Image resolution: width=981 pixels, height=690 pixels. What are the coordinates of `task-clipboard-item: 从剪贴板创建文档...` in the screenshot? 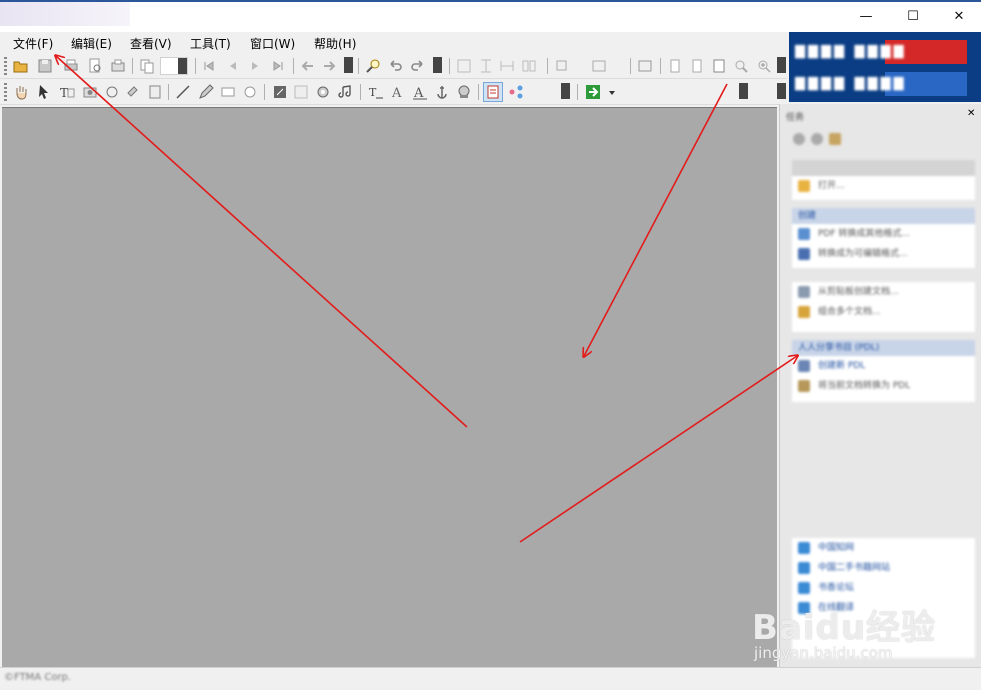 It's located at (883, 292).